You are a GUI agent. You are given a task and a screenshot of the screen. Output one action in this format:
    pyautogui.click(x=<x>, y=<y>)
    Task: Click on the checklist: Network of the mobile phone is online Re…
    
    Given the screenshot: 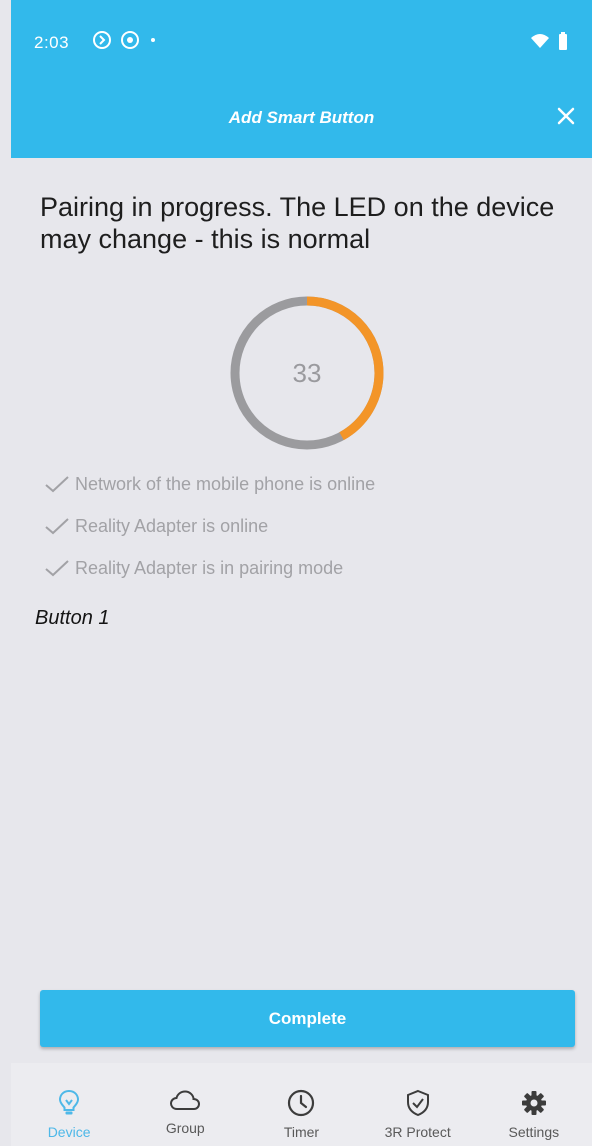 What is the action you would take?
    pyautogui.click(x=304, y=526)
    